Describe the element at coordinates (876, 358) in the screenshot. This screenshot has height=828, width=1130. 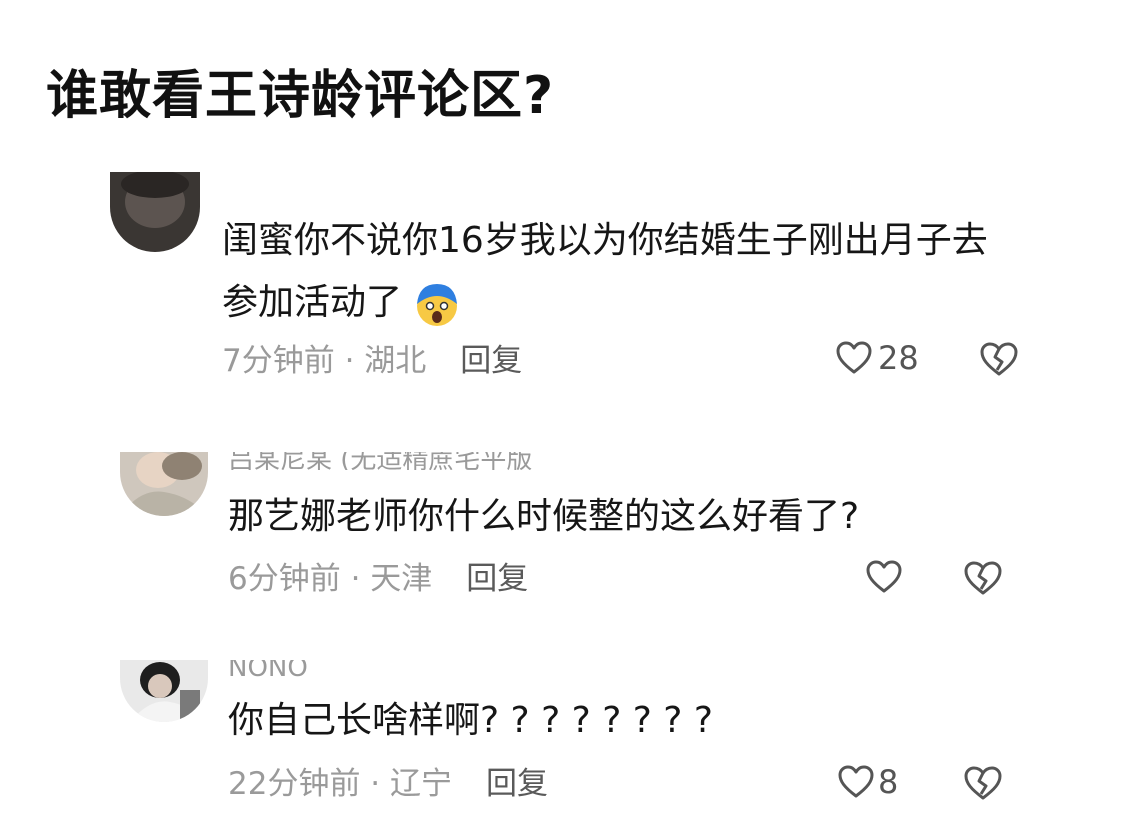
I see `like-button: 28` at that location.